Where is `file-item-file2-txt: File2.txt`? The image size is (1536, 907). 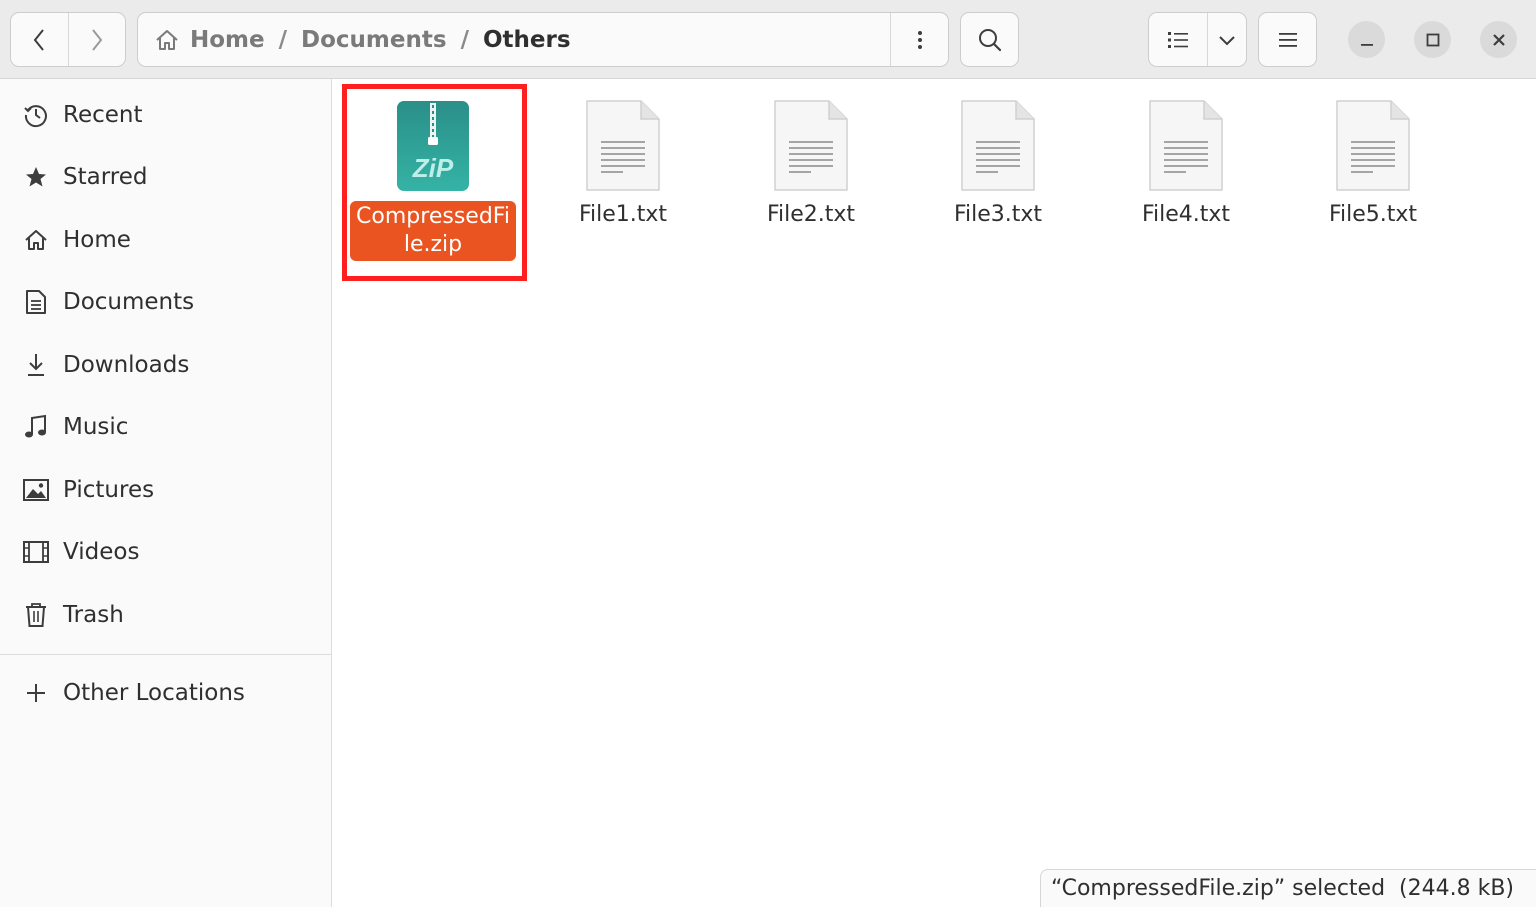 file-item-file2-txt: File2.txt is located at coordinates (811, 162).